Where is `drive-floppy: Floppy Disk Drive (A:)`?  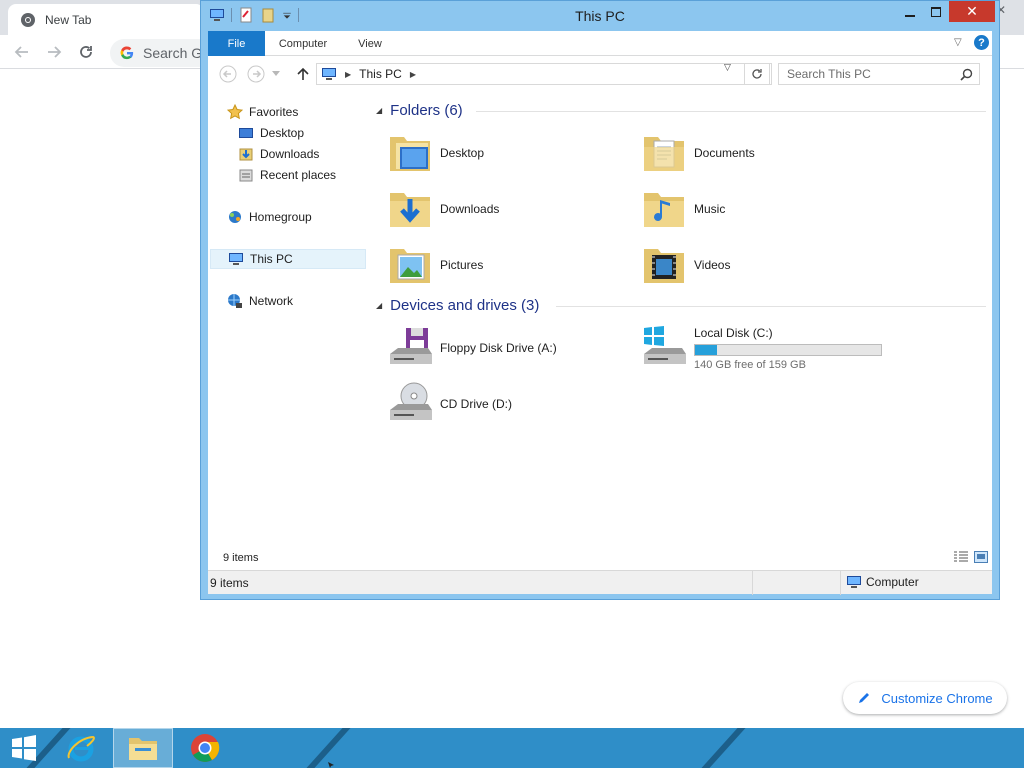
drive-floppy: Floppy Disk Drive (A:) is located at coordinates (471, 348).